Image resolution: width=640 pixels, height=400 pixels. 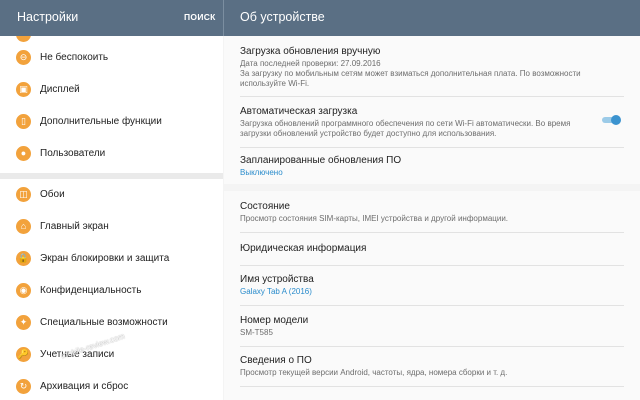 I want to click on sidebar-item-label: Не беспокоить, so click(x=74, y=57).